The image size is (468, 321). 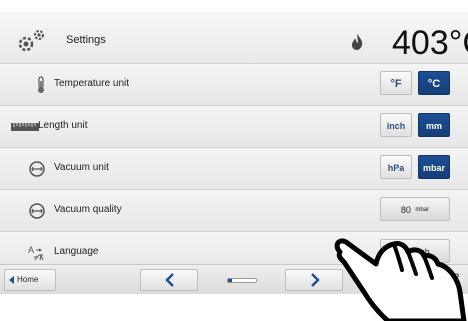 I want to click on mm-button: mm, so click(x=434, y=125).